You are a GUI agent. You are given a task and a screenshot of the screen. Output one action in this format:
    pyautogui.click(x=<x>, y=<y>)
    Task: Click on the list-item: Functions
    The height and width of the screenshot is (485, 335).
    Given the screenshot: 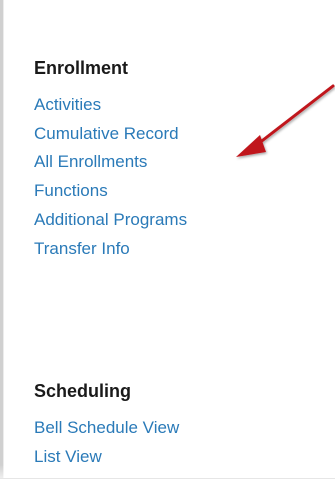 What is the action you would take?
    pyautogui.click(x=110, y=191)
    